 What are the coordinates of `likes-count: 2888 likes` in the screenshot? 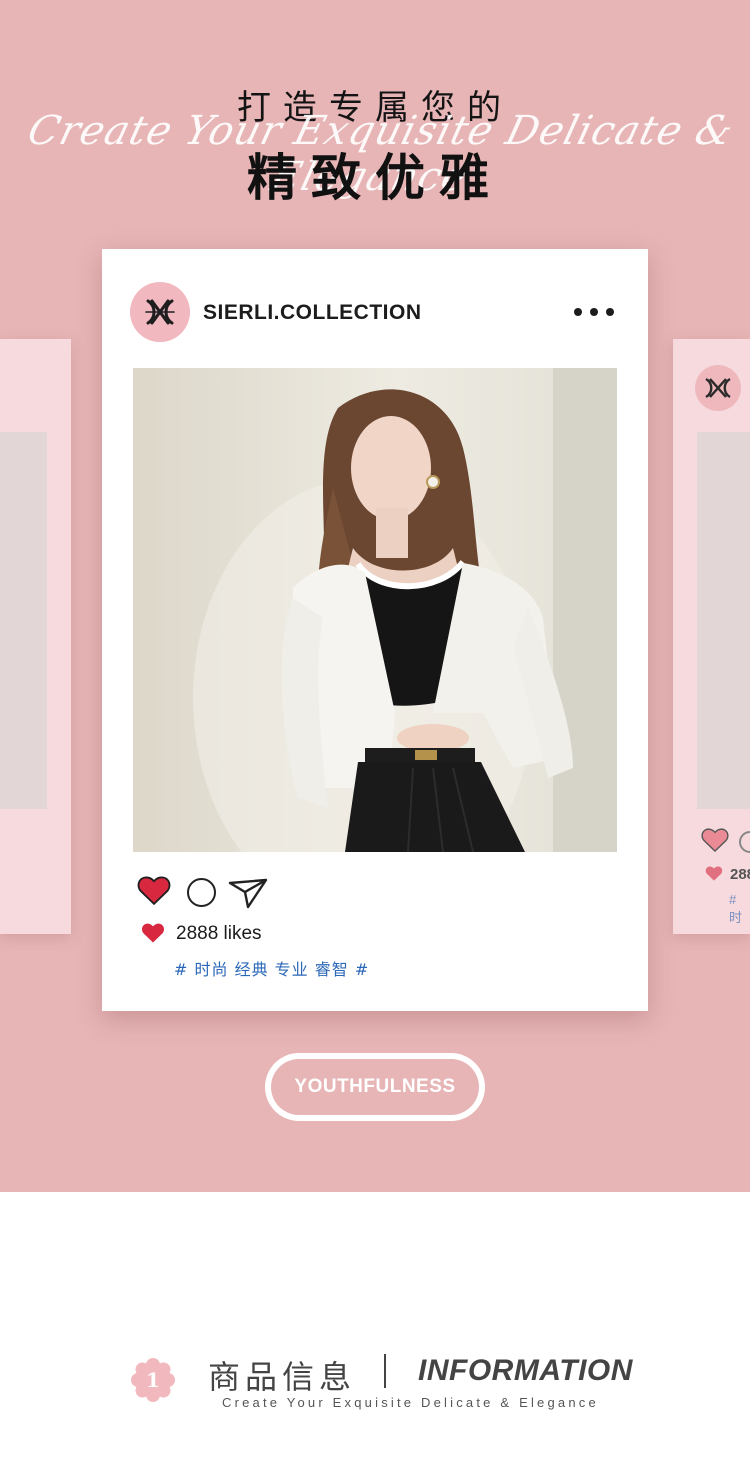 It's located at (219, 934).